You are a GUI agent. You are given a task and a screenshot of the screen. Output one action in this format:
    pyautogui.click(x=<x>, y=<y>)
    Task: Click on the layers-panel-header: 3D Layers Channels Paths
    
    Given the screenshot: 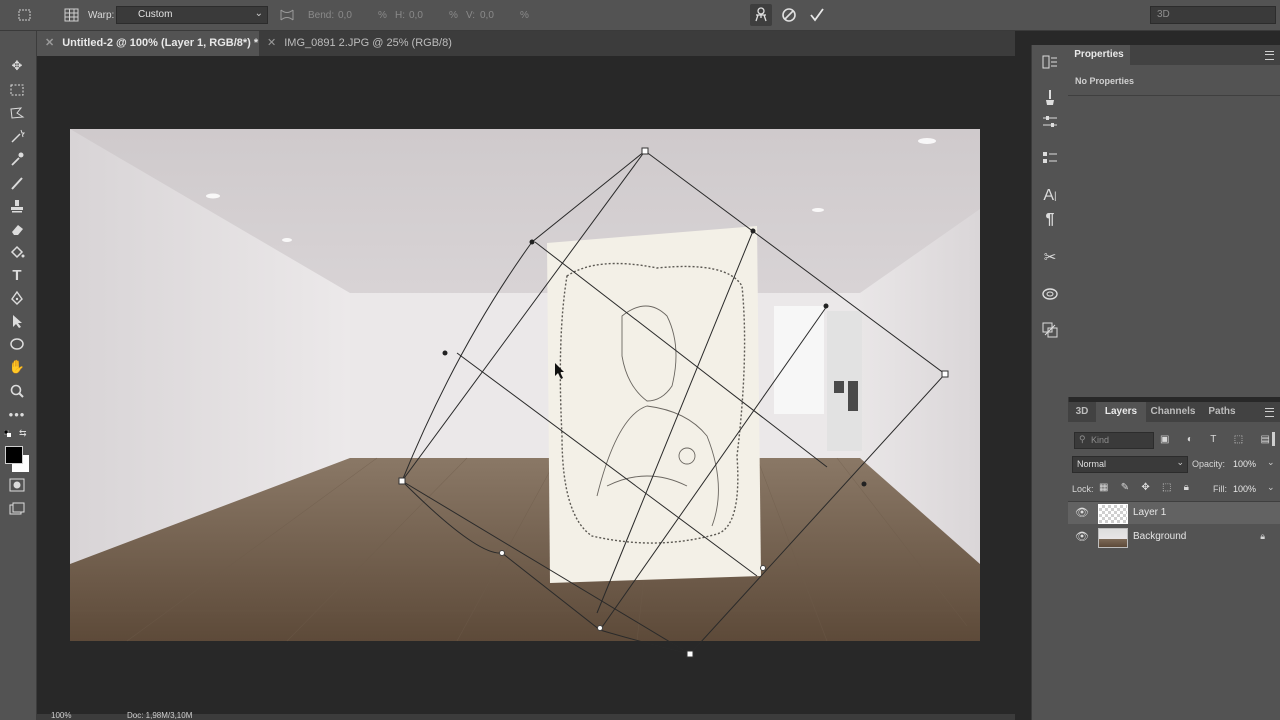 What is the action you would take?
    pyautogui.click(x=1174, y=412)
    